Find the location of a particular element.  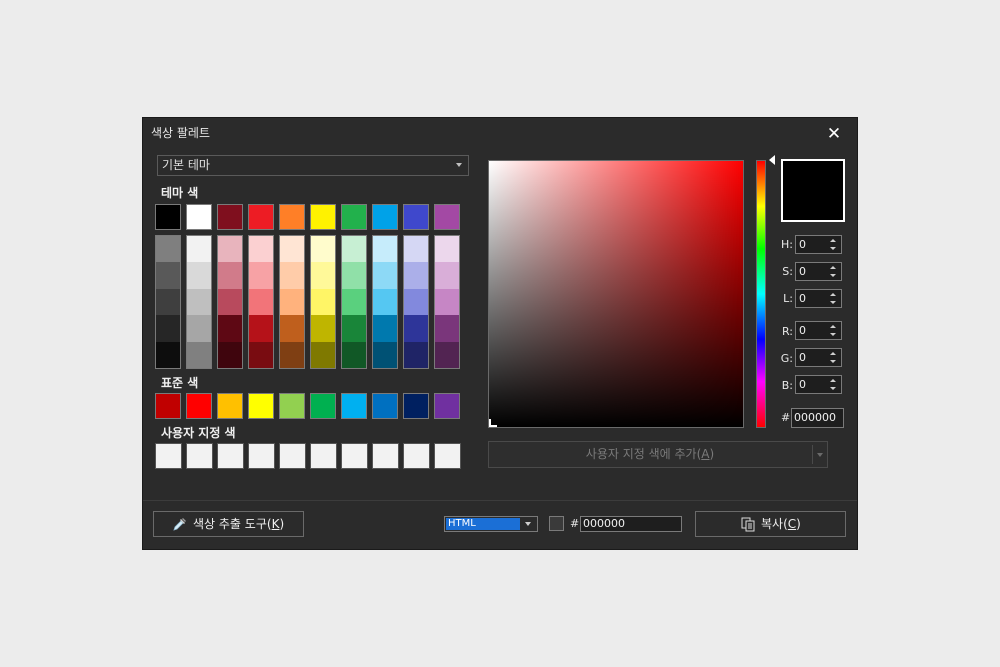

l-input: 0 is located at coordinates (818, 298).